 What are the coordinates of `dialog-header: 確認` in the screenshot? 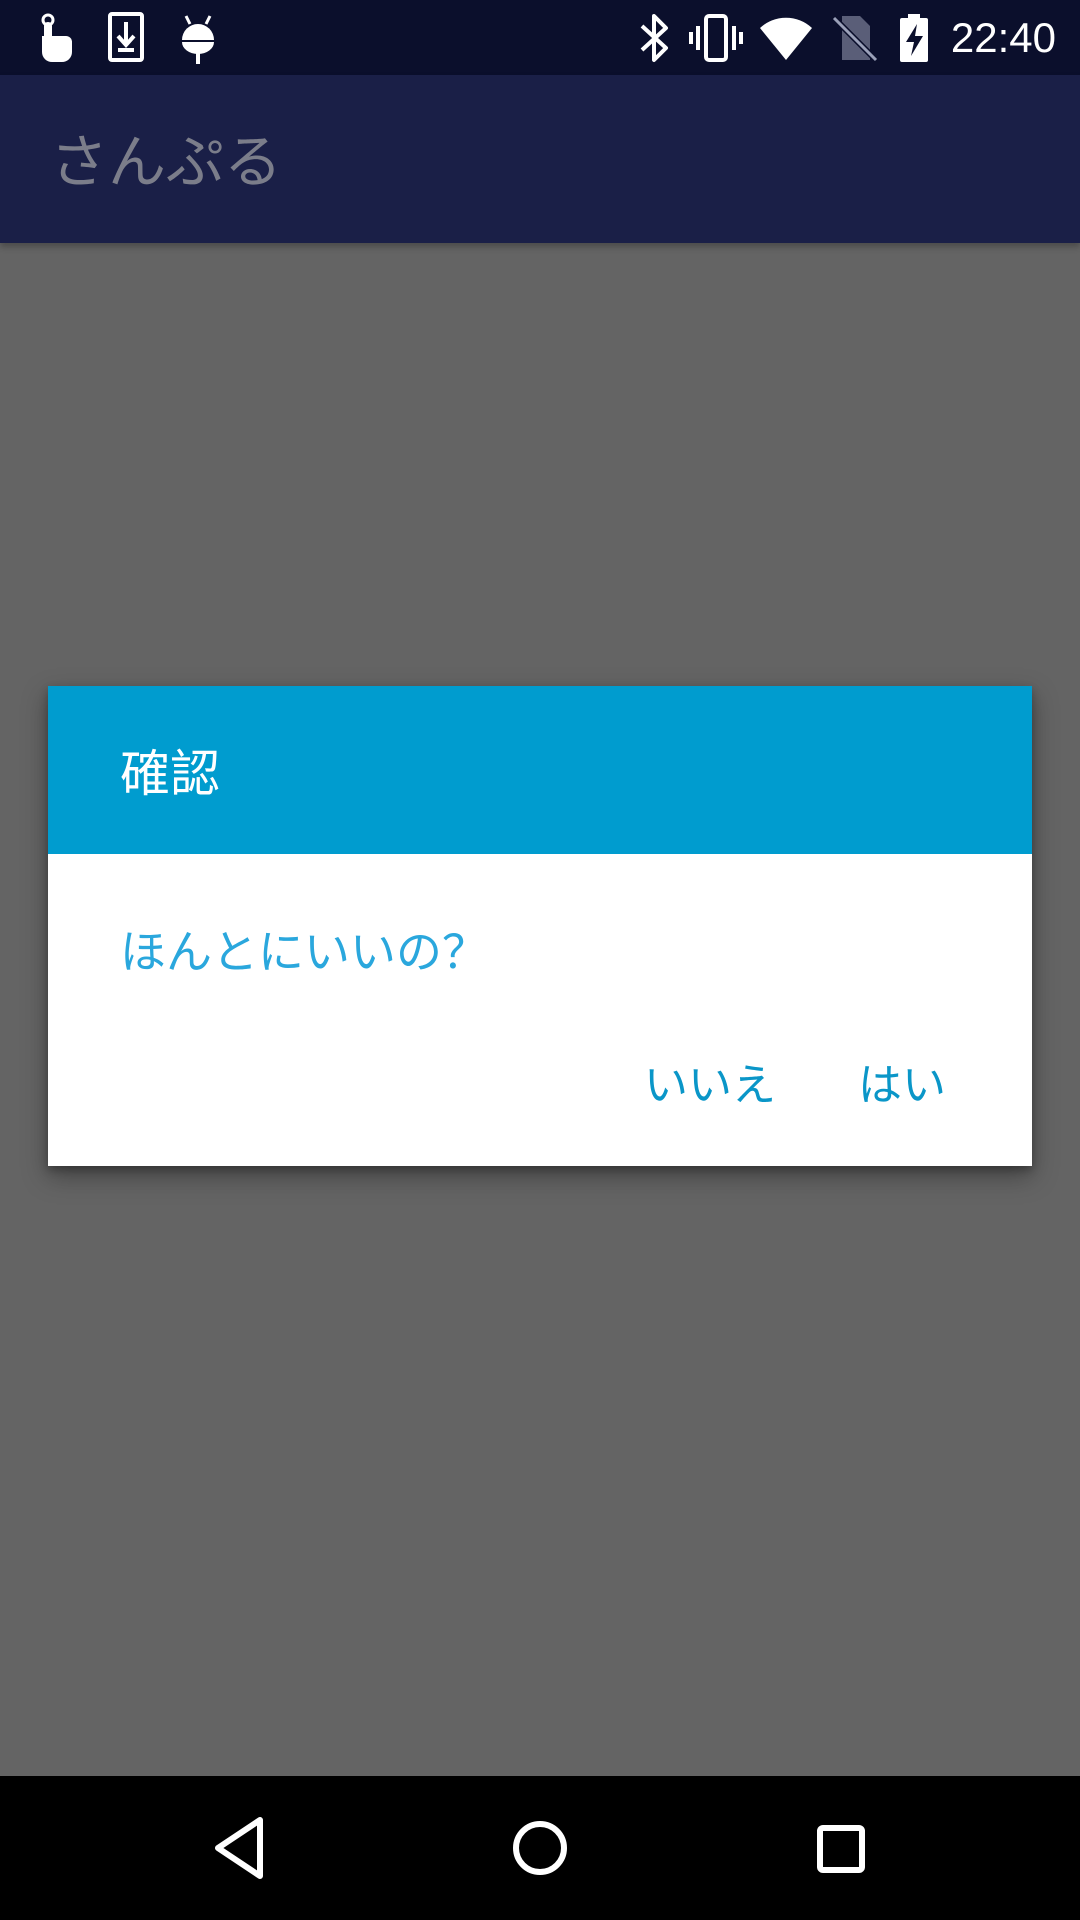 It's located at (540, 770).